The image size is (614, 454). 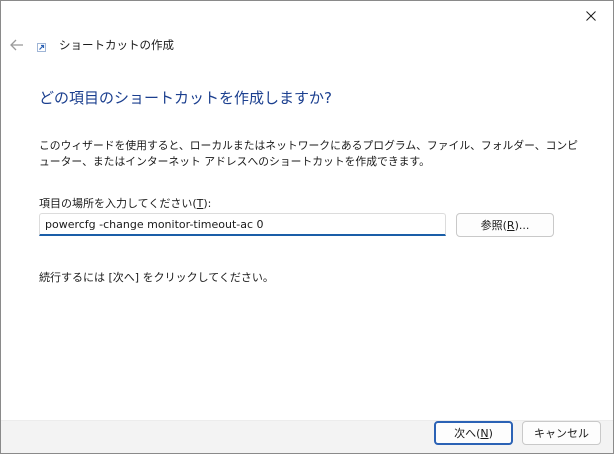 What do you see at coordinates (561, 433) in the screenshot?
I see `cancel-button: キャンセル` at bounding box center [561, 433].